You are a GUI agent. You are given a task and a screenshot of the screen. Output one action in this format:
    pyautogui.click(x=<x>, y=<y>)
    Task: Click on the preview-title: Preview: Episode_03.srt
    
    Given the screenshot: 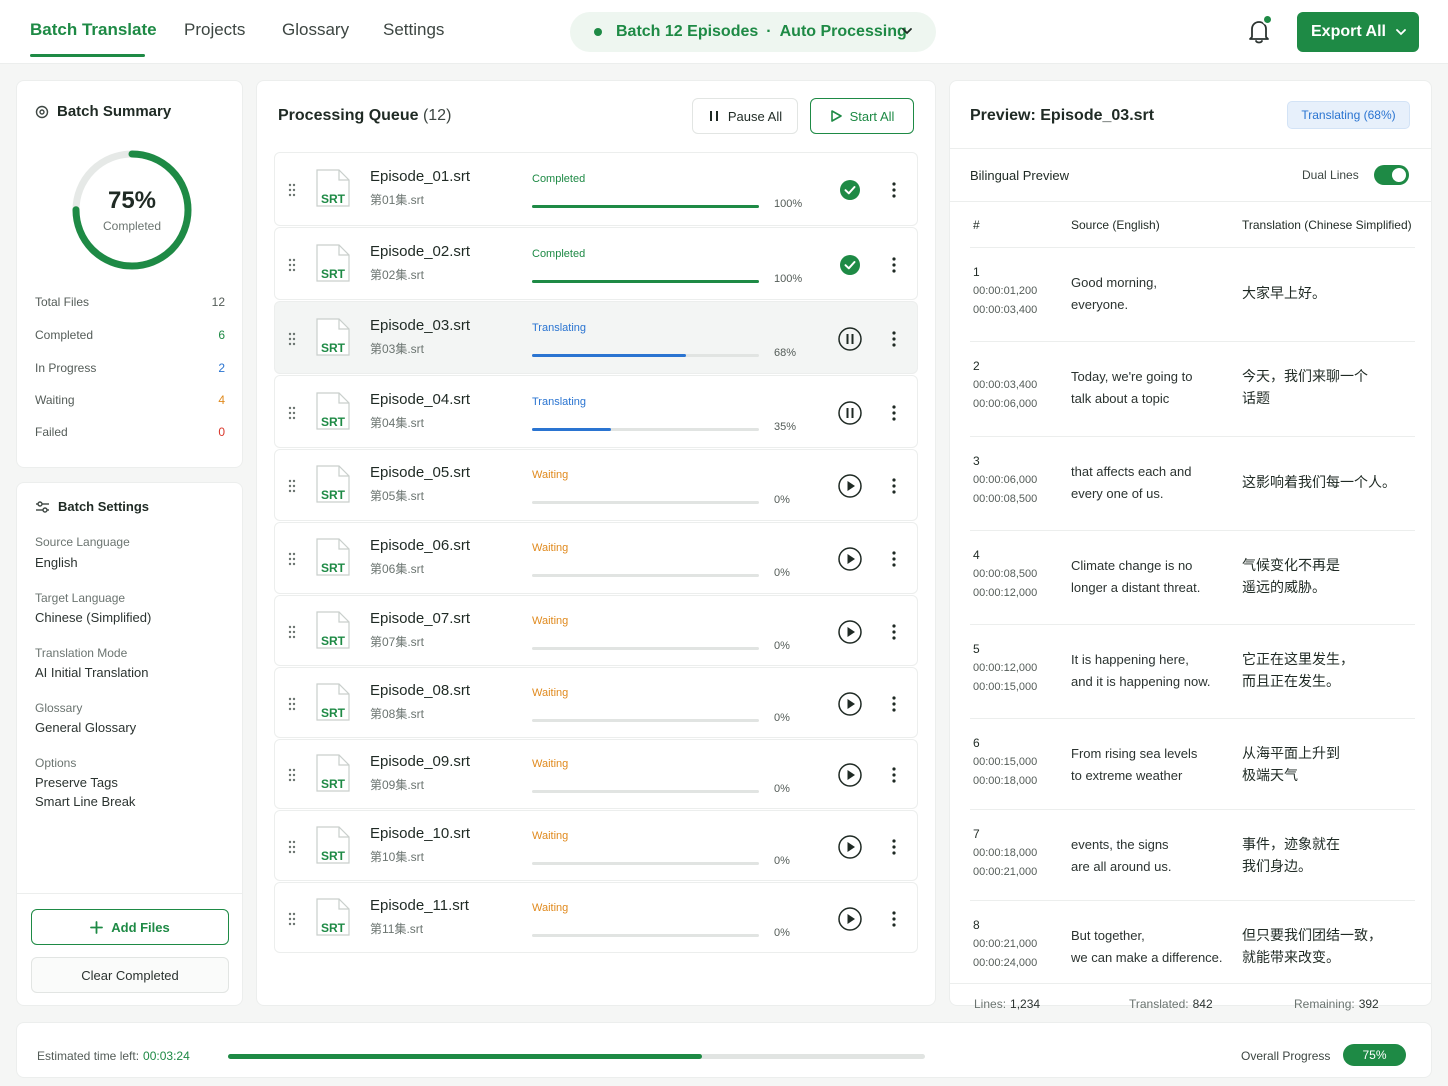 What is the action you would take?
    pyautogui.click(x=1062, y=115)
    